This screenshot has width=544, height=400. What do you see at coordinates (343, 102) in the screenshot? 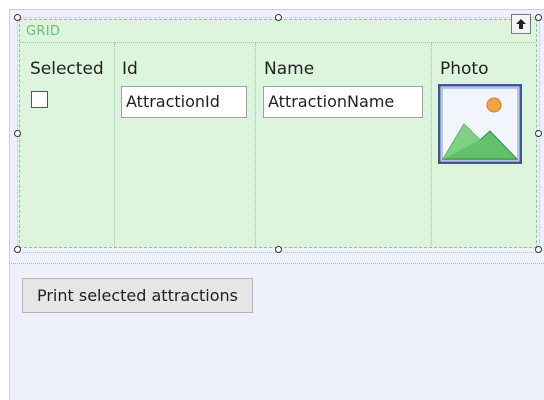
I see `attraction-name-field: AttractionName` at bounding box center [343, 102].